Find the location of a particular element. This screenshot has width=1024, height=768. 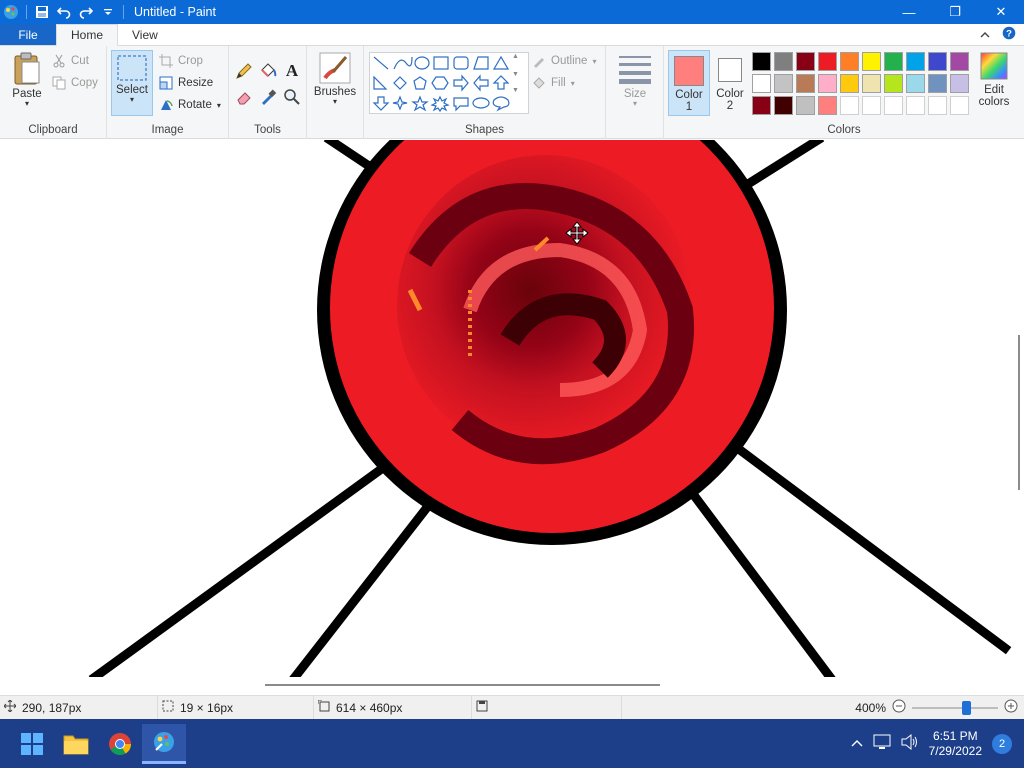

shapes-gallery is located at coordinates (449, 83).